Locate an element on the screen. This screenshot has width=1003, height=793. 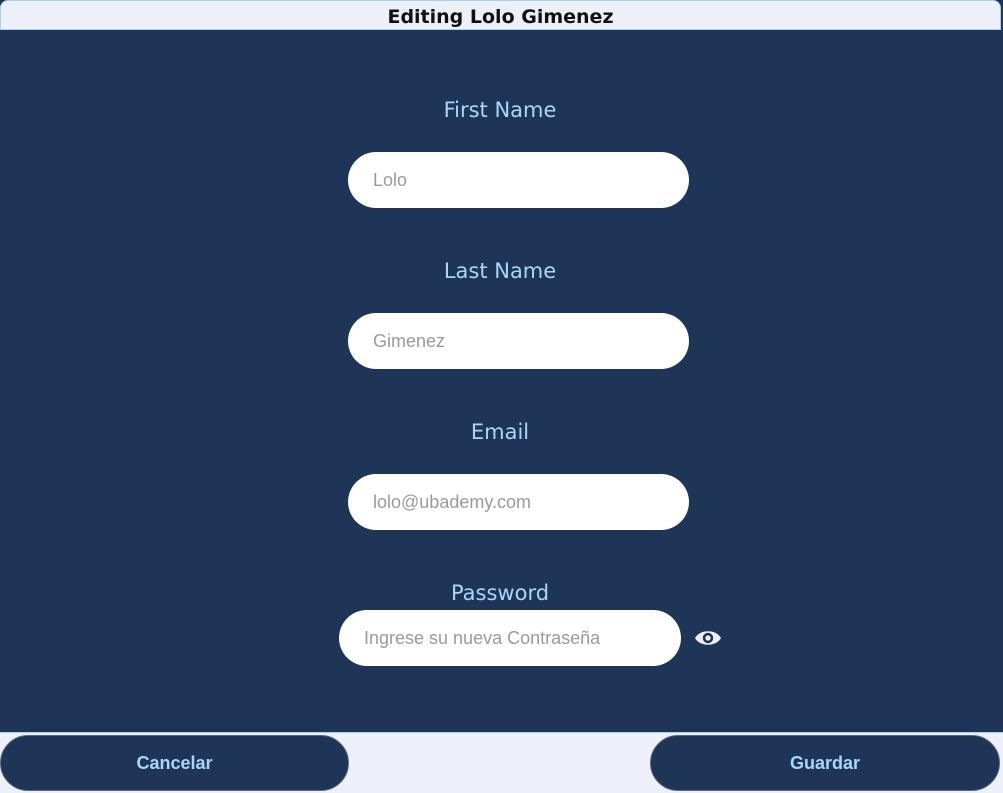
scrollbar is located at coordinates (1001, 381).